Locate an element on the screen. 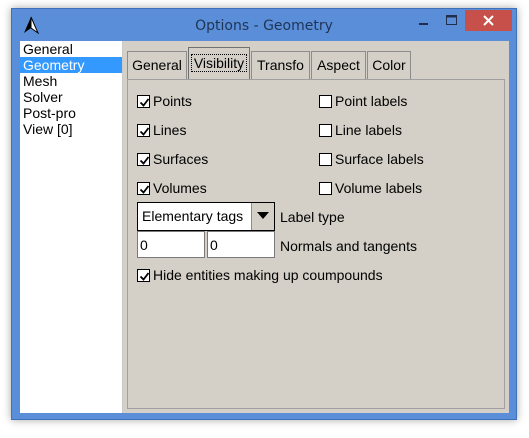 The image size is (529, 438). lines-checkbox: Lines is located at coordinates (161, 130).